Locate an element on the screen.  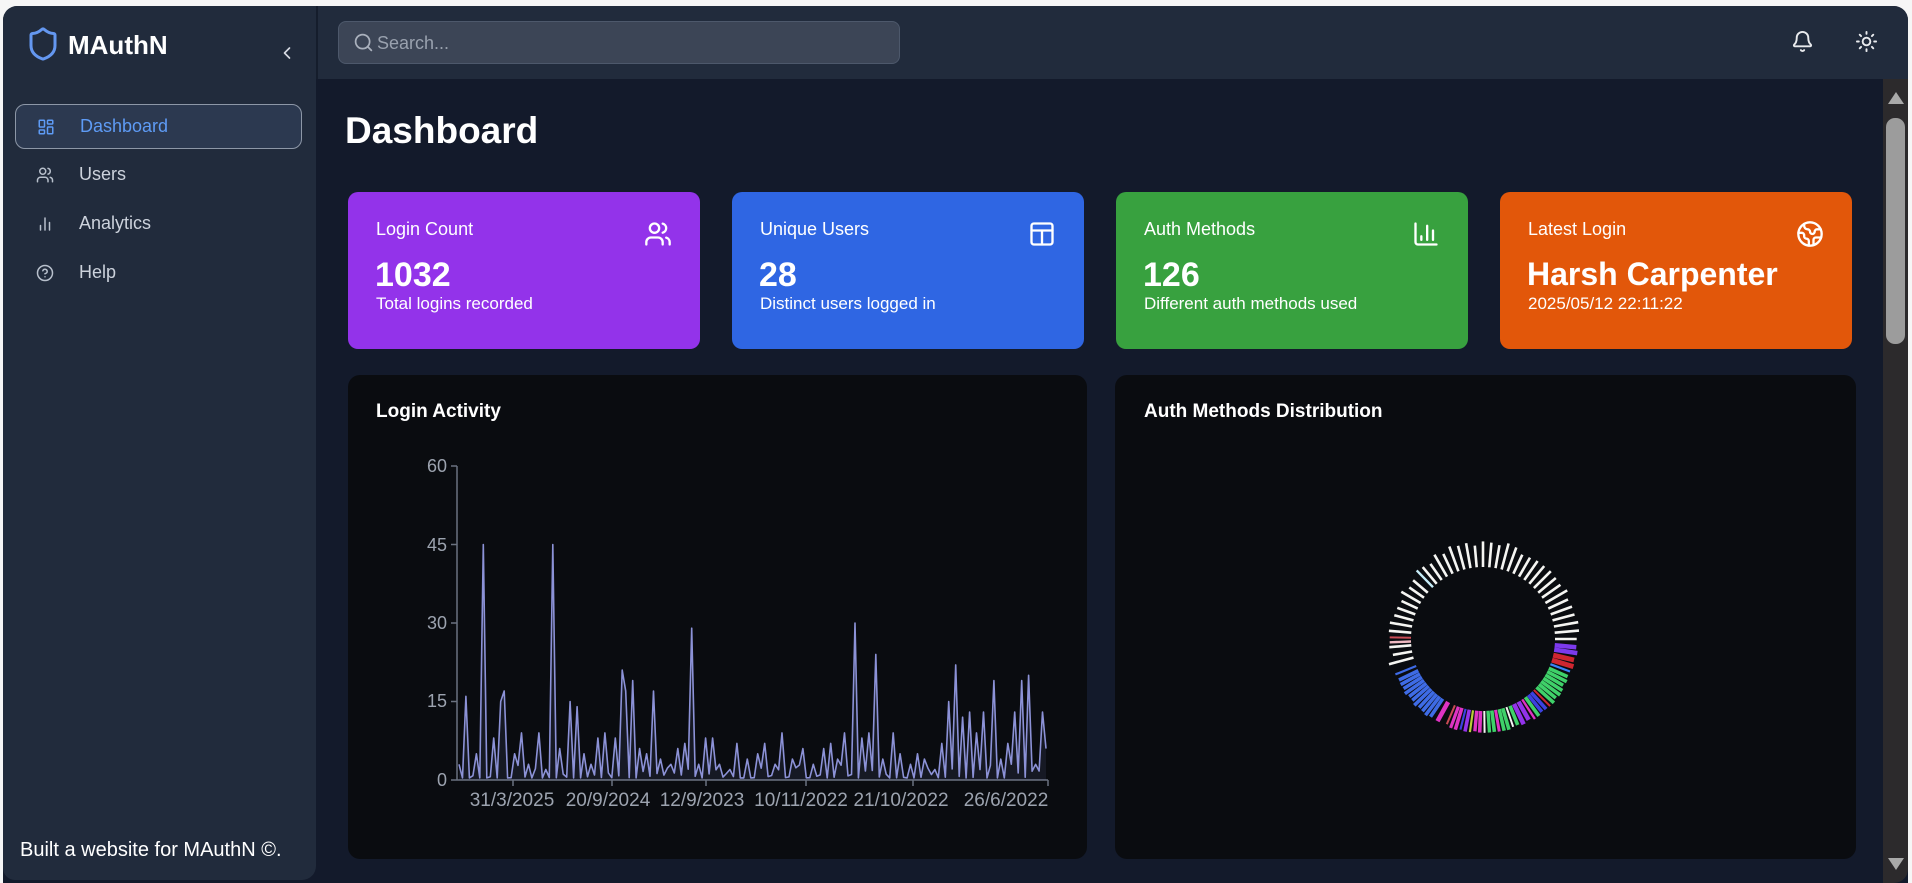
svg-text: 12/9/2023 is located at coordinates (702, 800).